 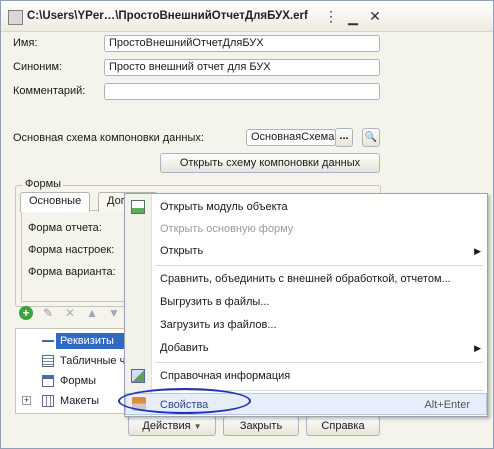 What do you see at coordinates (306, 348) in the screenshot?
I see `menu-item-add: Добавить ▶` at bounding box center [306, 348].